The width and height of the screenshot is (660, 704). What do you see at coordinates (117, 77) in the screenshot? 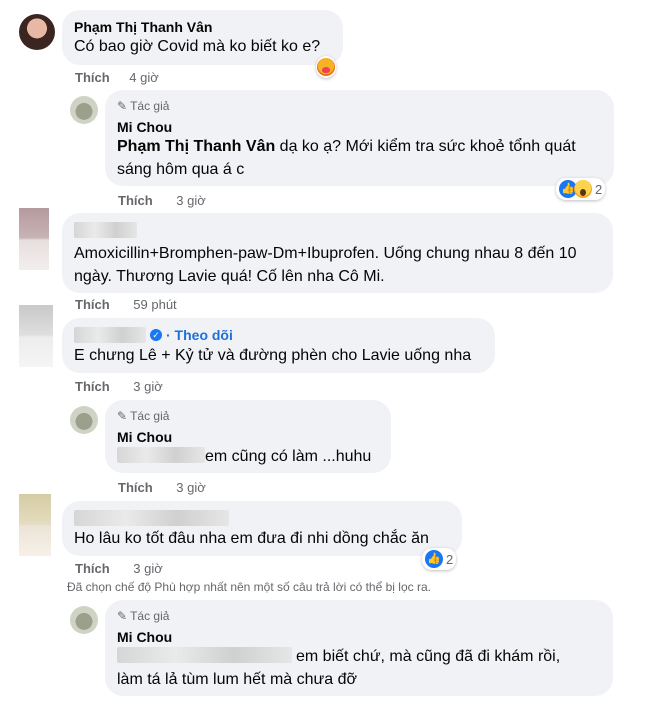
I see `comment-actions: Thích 4 giờ` at bounding box center [117, 77].